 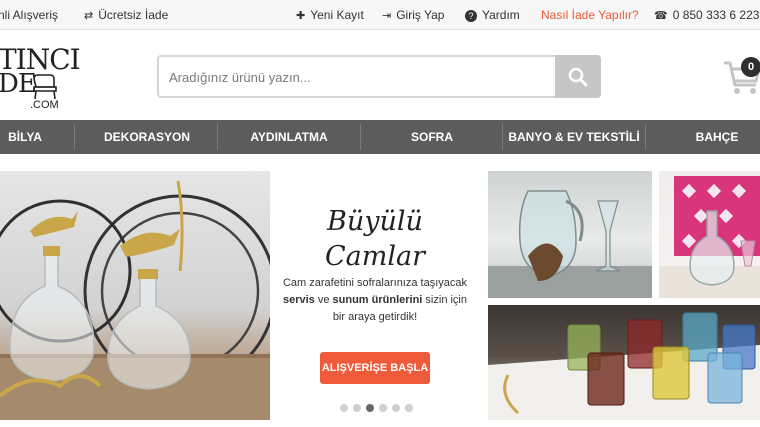 I want to click on nav-item-garden: BAHÇE, so click(x=703, y=137).